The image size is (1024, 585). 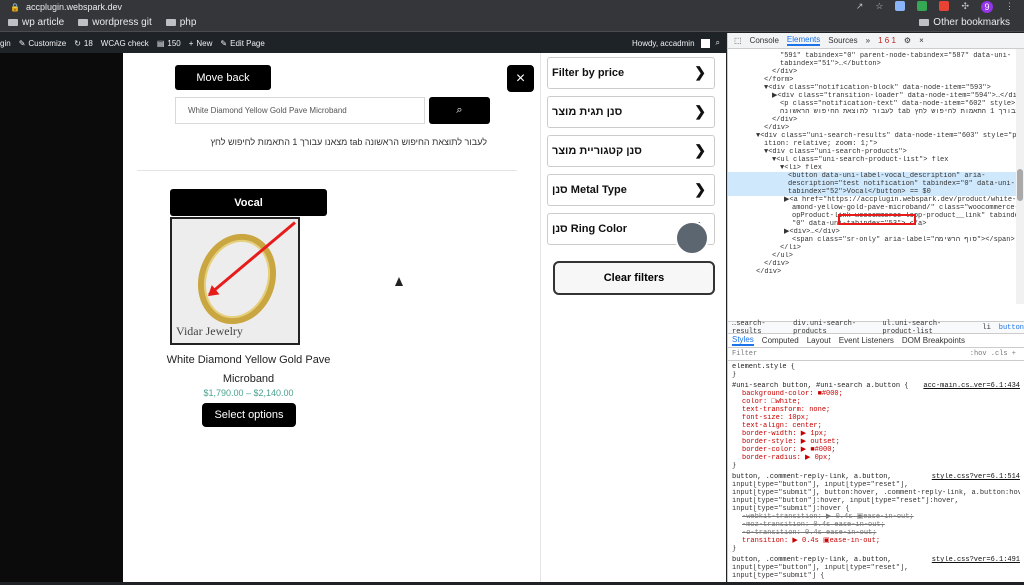 What do you see at coordinates (876, 458) in the screenshot?
I see `style-prop: border-radius: ▶ 0px;` at bounding box center [876, 458].